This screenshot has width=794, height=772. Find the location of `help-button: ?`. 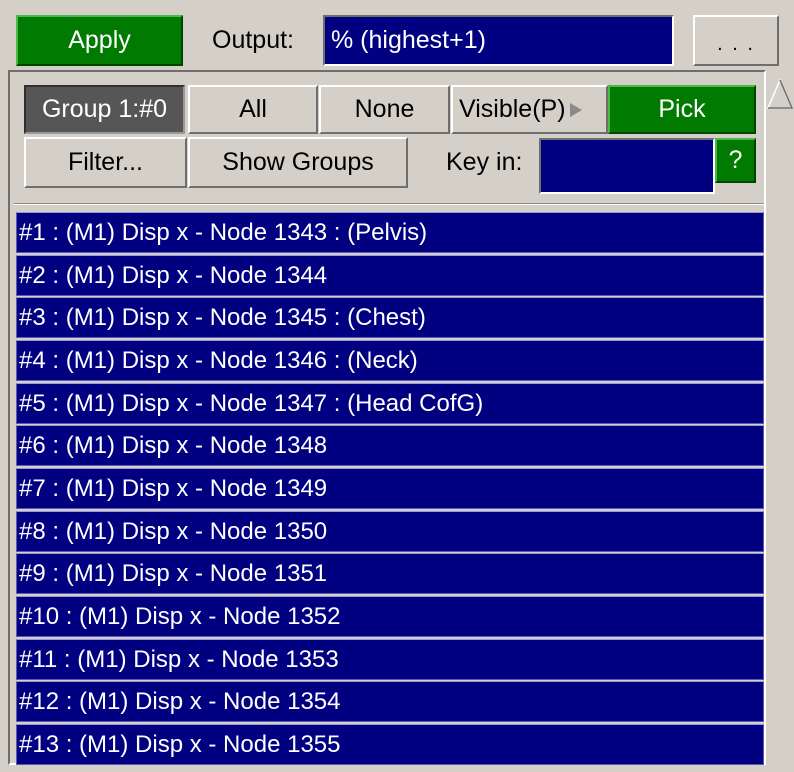

help-button: ? is located at coordinates (735, 160).